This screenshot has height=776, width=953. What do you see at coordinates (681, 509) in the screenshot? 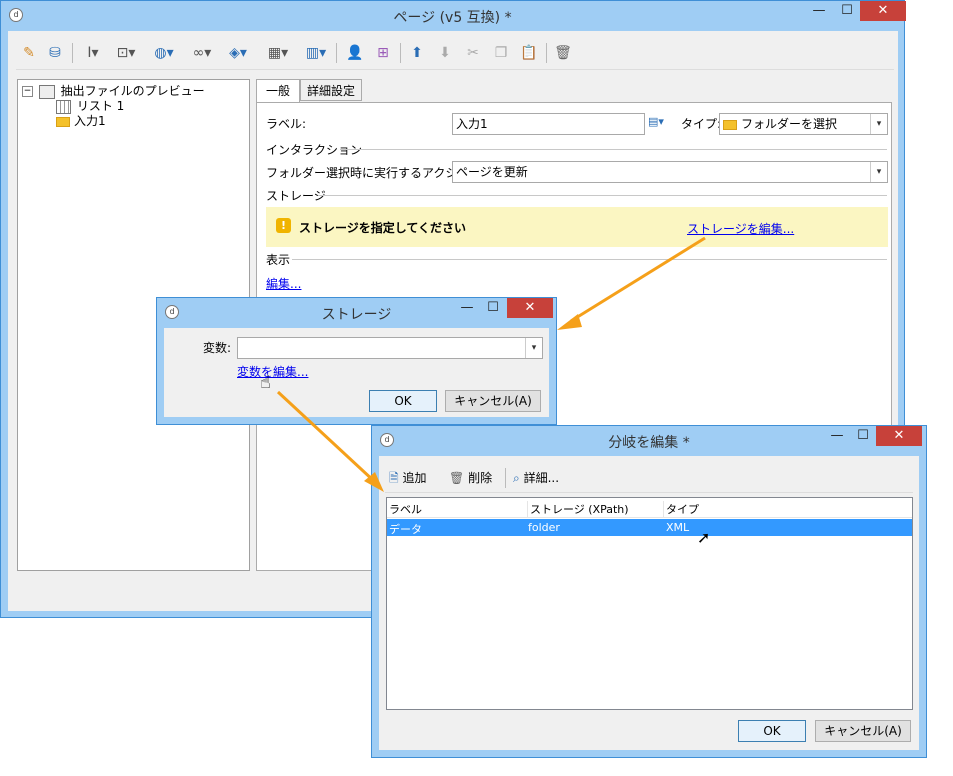
I see `column-header-type: タイプ` at bounding box center [681, 509].